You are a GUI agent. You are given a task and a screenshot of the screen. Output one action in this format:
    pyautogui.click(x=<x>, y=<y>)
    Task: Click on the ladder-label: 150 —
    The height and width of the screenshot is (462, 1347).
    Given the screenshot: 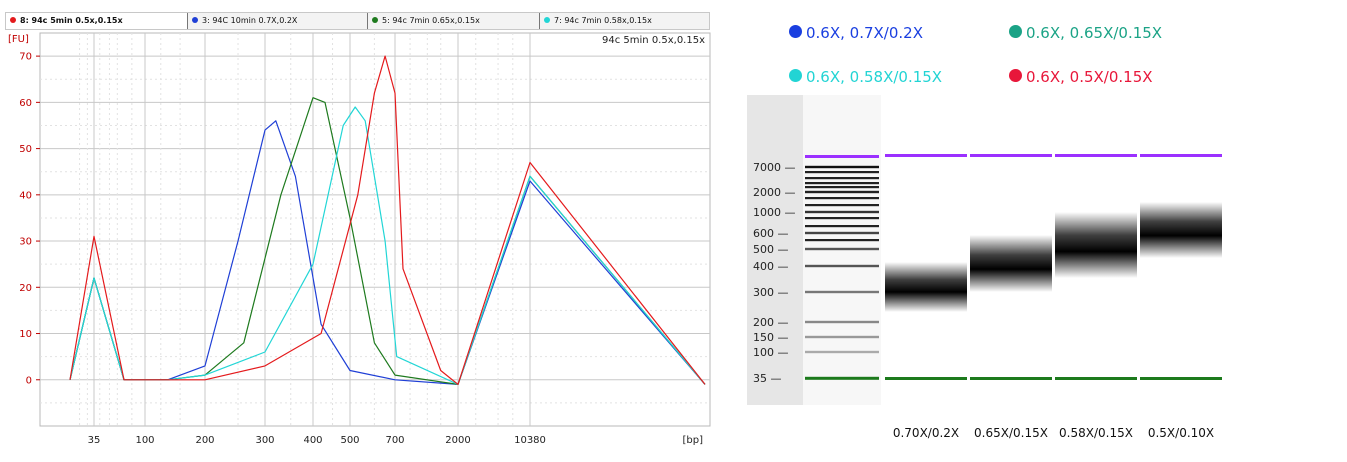 What is the action you would take?
    pyautogui.click(x=771, y=337)
    